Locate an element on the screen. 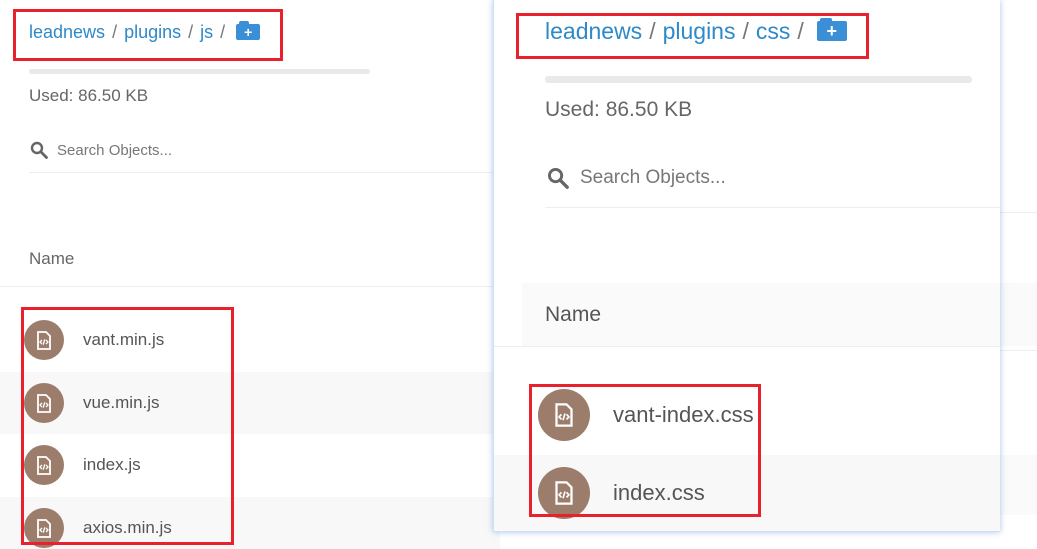 The image size is (1037, 549). file-row: axios.min.js is located at coordinates (250, 523).